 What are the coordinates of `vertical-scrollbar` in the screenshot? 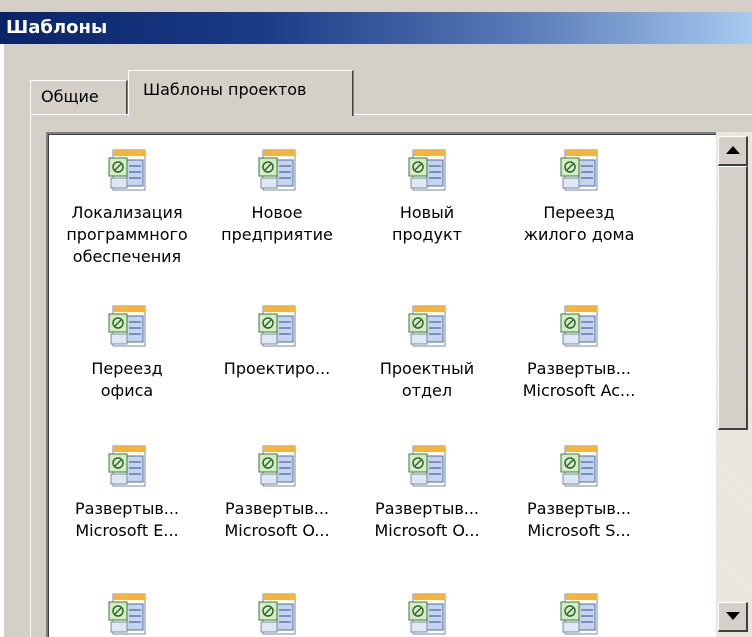 It's located at (734, 384).